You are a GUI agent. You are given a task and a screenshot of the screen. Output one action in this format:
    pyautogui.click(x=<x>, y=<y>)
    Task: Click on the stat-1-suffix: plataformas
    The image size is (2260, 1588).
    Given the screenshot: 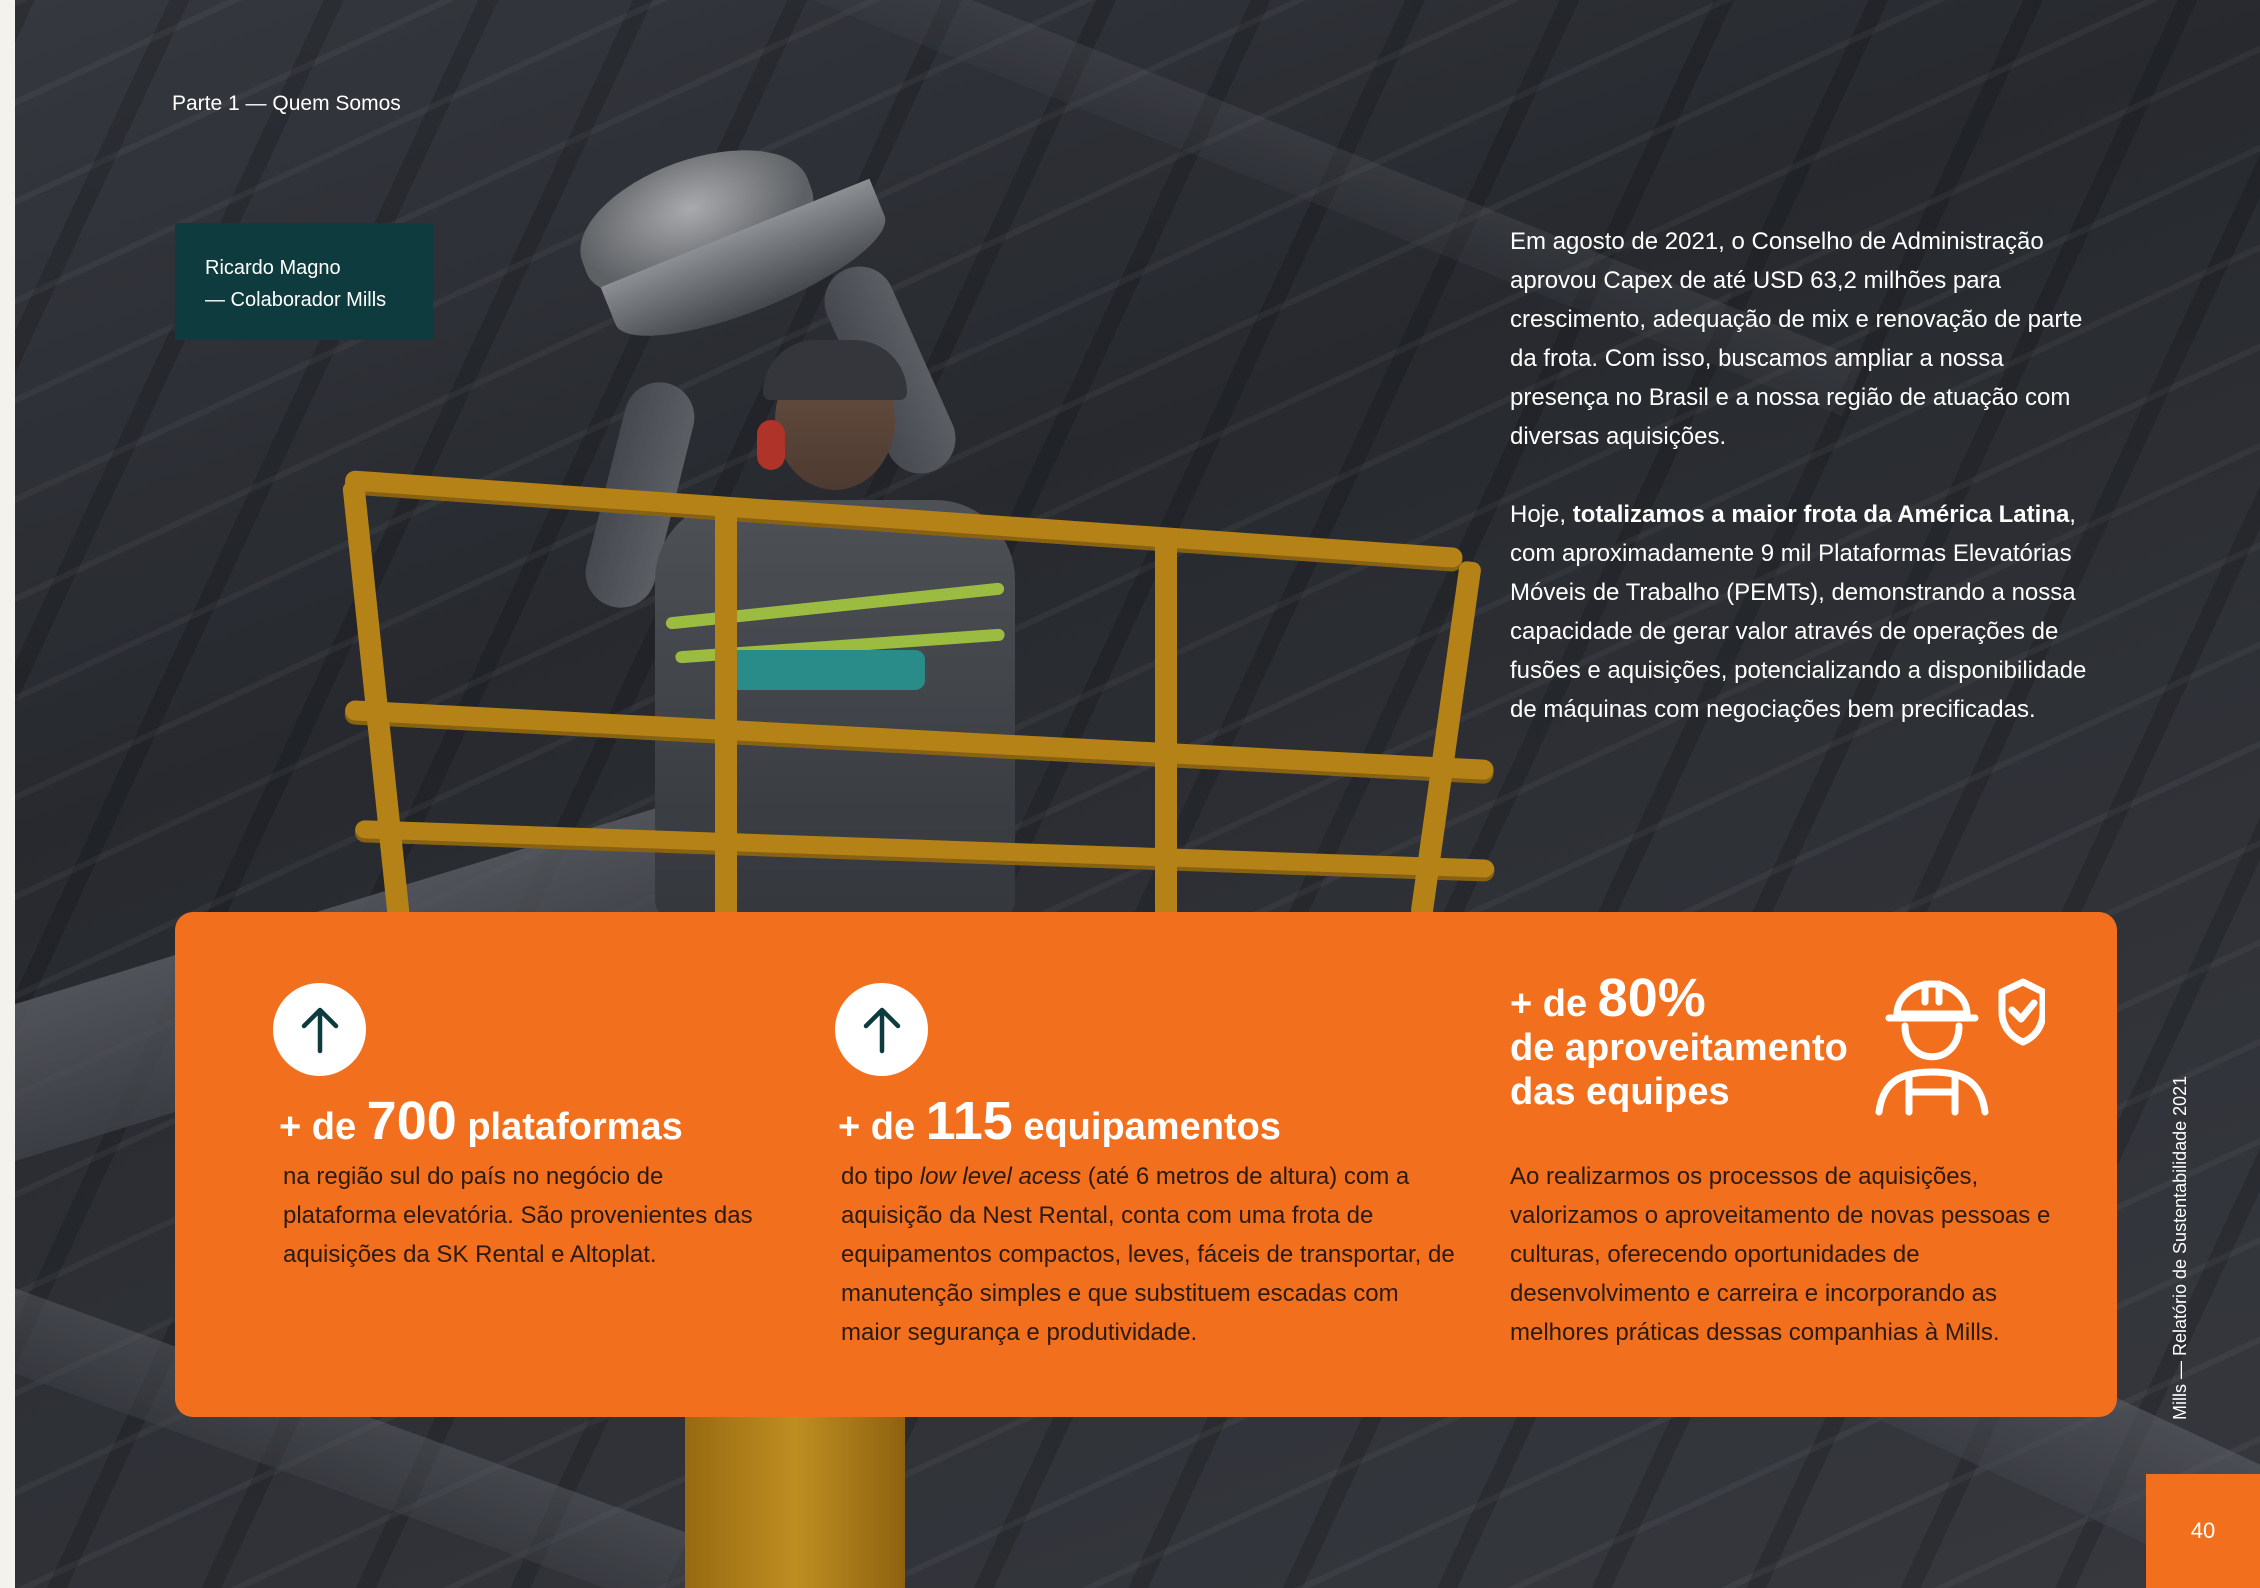 What is the action you would take?
    pyautogui.click(x=569, y=1127)
    